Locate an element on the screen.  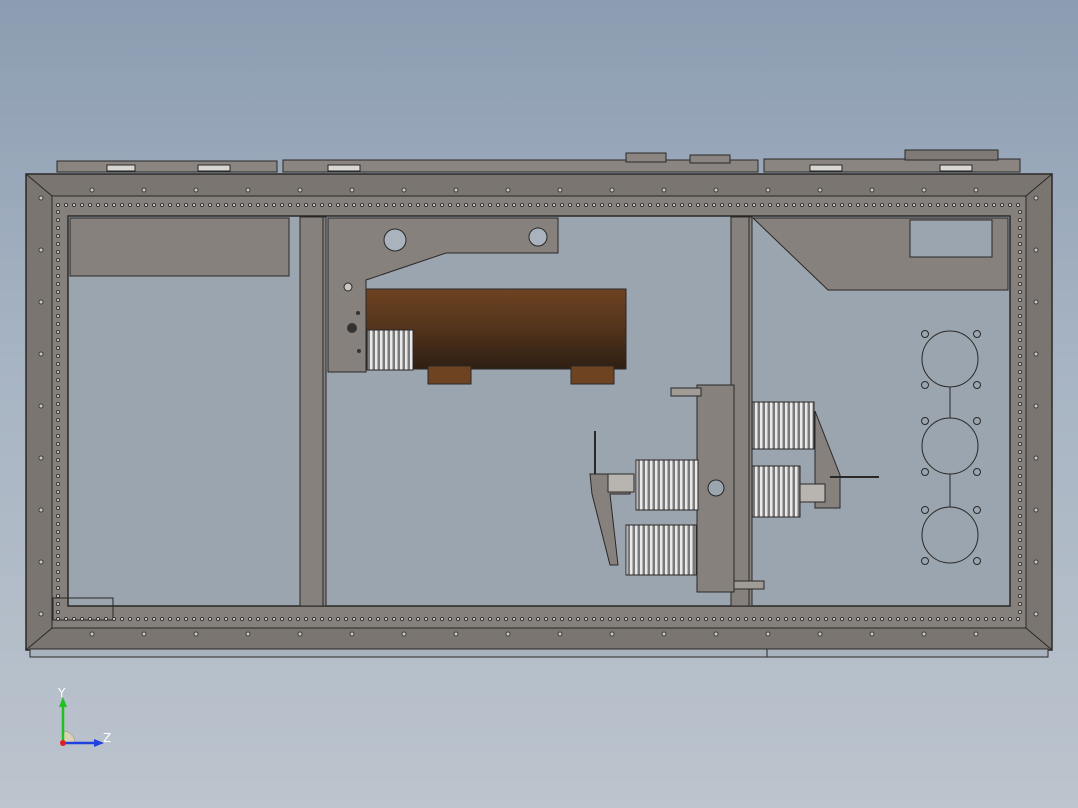
top-cover-plates is located at coordinates (538, 161).